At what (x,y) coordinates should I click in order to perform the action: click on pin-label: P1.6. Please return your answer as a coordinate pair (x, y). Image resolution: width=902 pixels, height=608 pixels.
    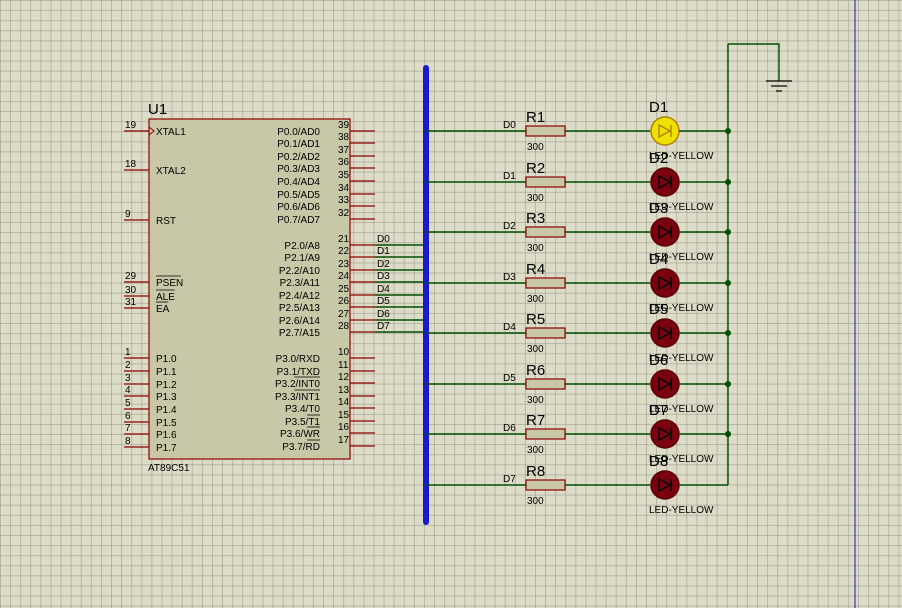
    Looking at the image, I should click on (166, 435).